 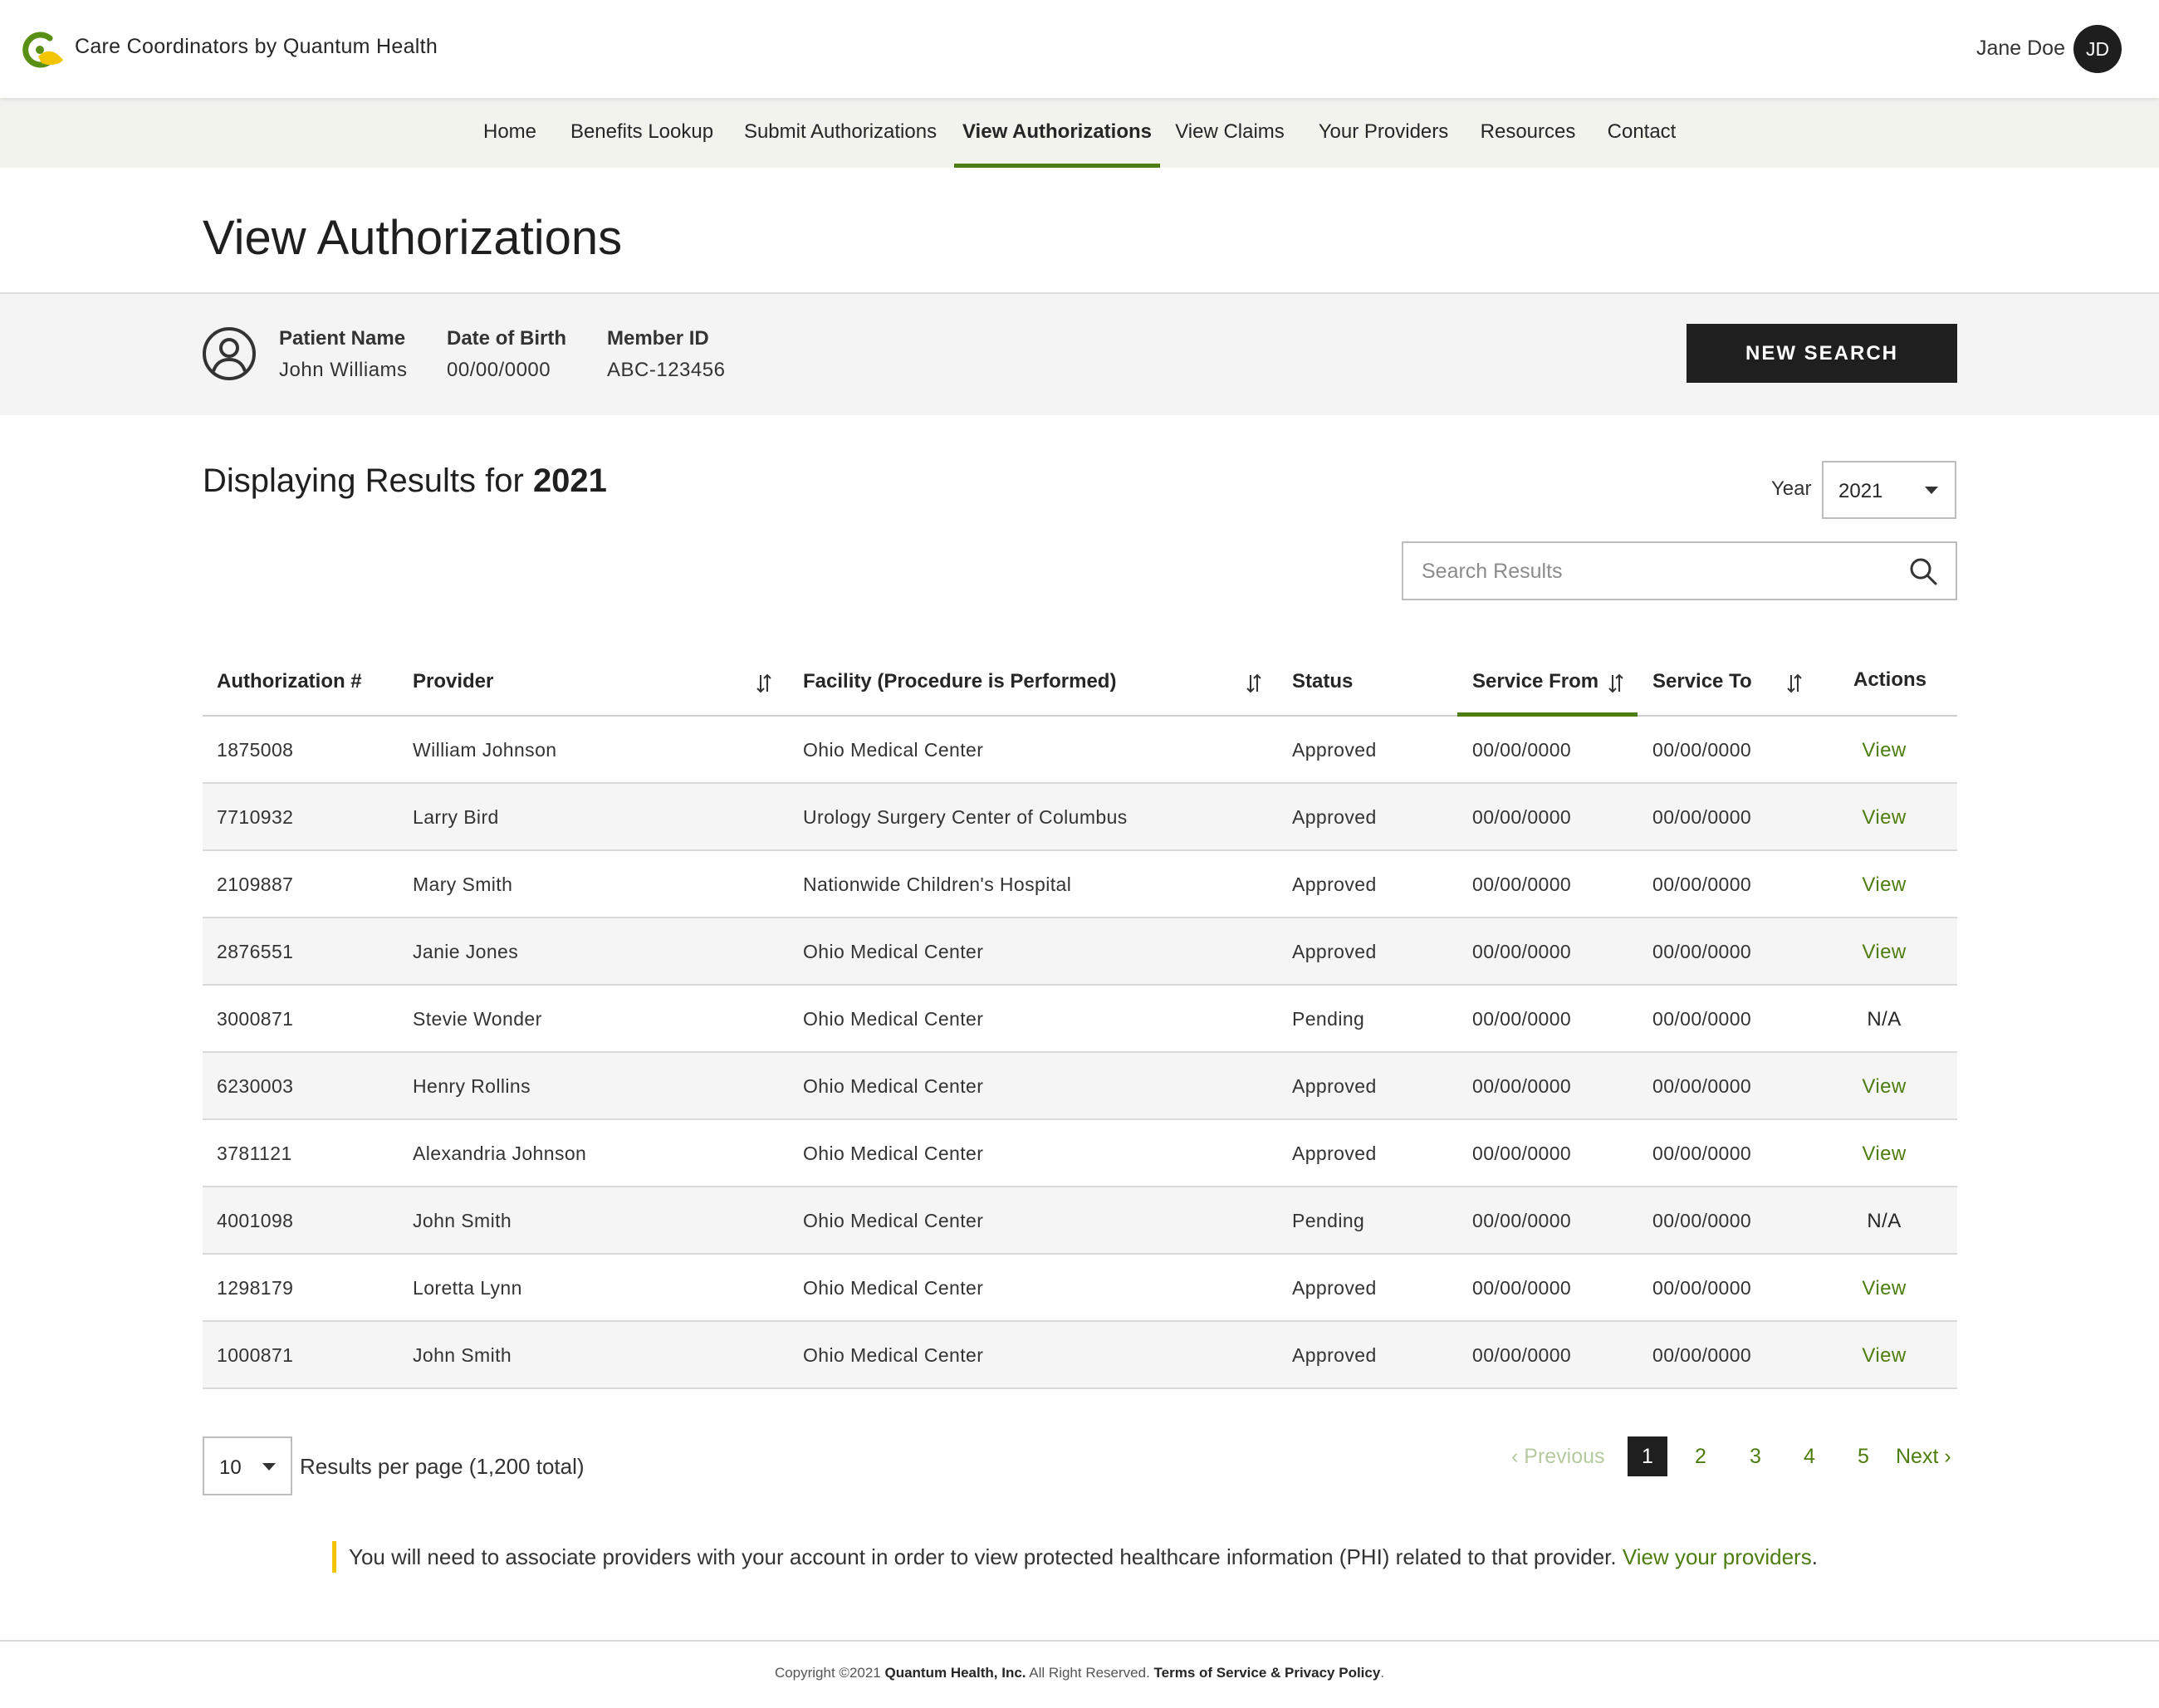 I want to click on page-1-button: 1, so click(x=1647, y=1456).